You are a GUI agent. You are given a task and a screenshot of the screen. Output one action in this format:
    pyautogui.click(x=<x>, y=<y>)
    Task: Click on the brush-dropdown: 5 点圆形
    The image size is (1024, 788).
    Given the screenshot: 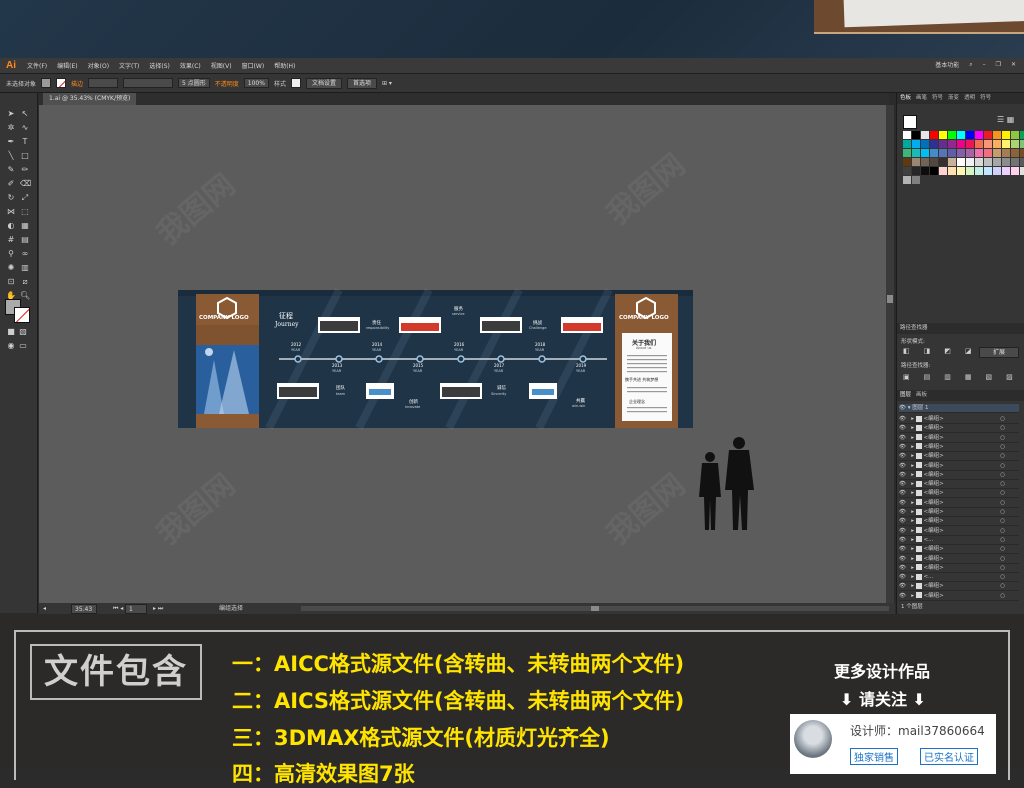 What is the action you would take?
    pyautogui.click(x=194, y=83)
    